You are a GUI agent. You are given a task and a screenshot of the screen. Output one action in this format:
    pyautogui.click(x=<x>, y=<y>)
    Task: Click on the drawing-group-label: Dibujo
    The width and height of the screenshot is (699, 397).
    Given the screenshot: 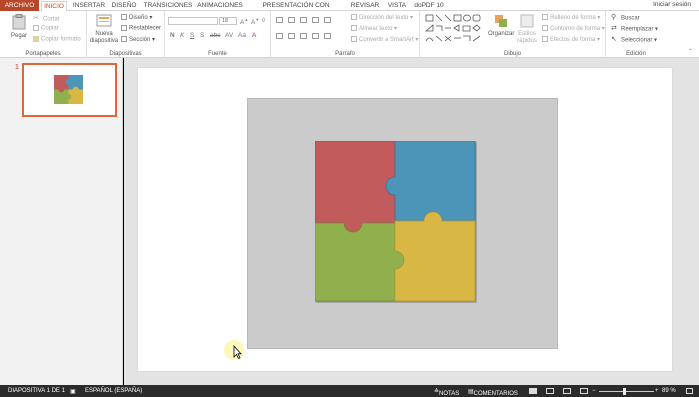 What is the action you would take?
    pyautogui.click(x=512, y=54)
    